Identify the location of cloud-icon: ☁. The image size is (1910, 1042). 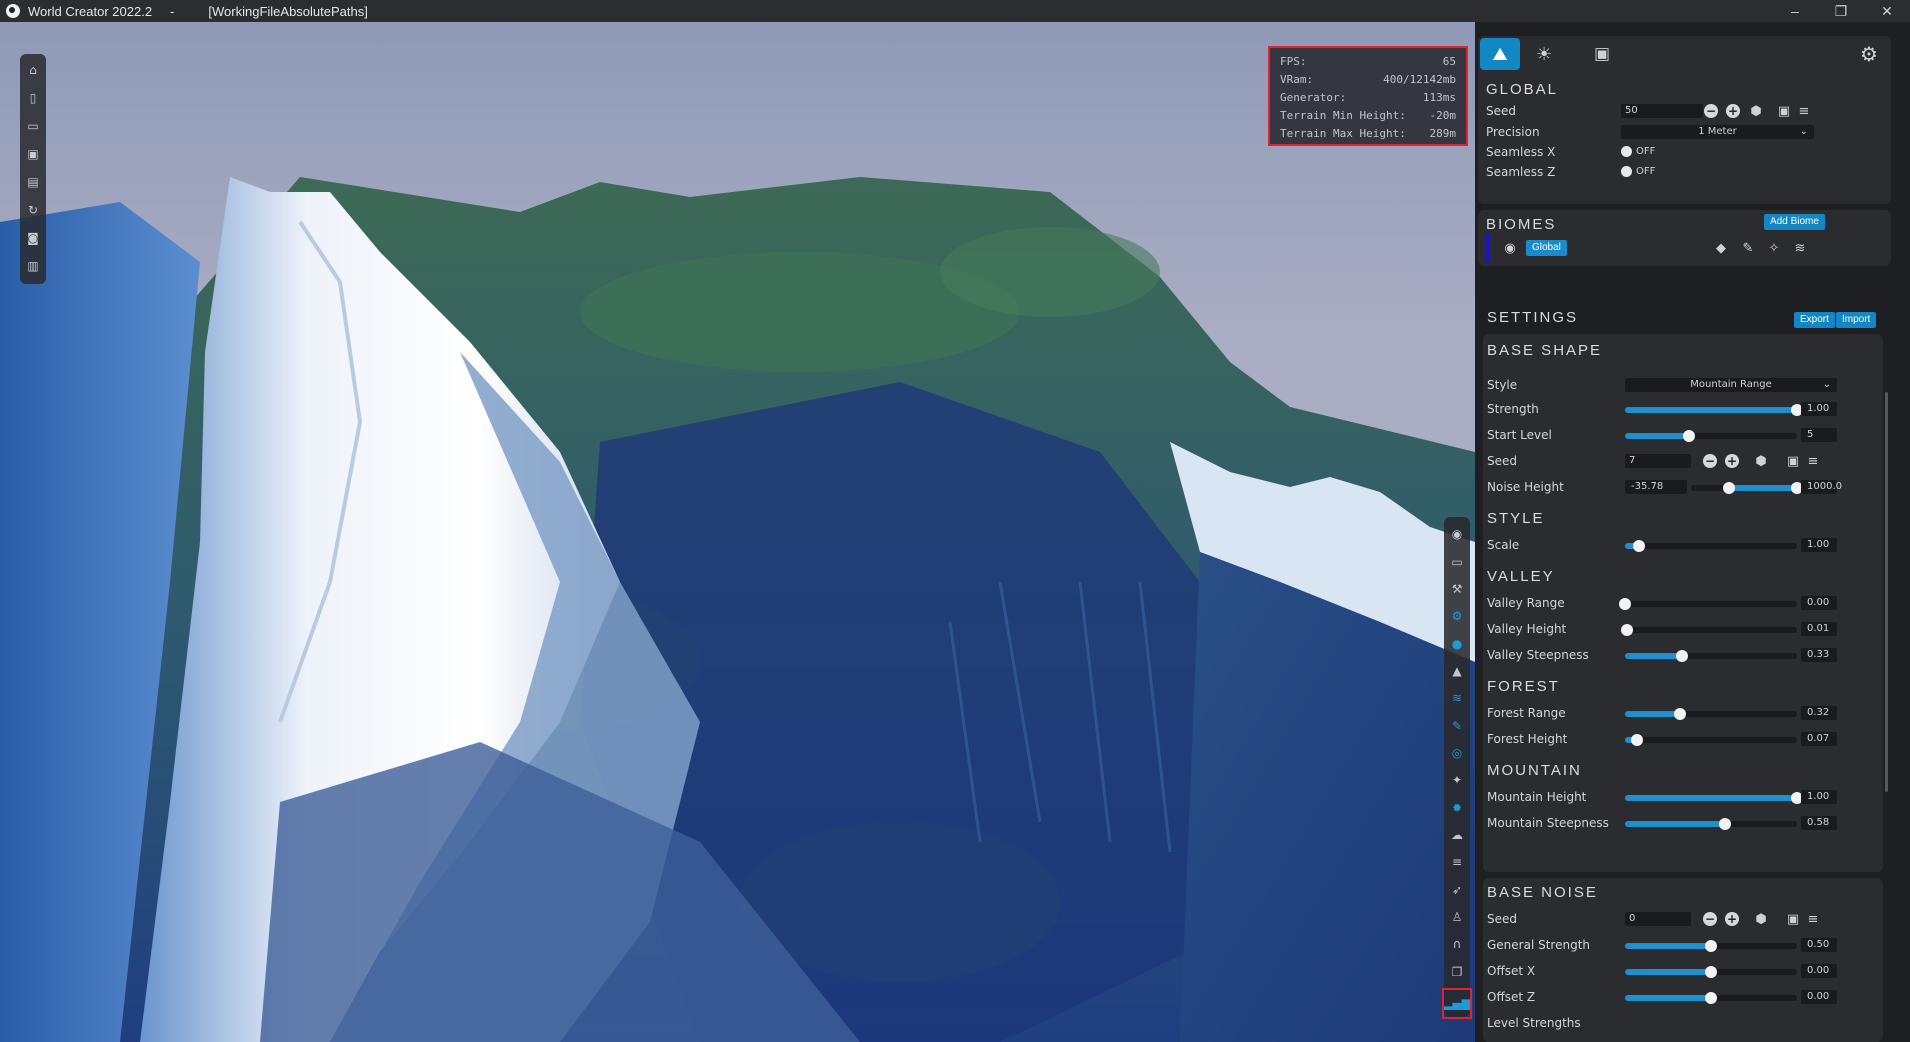
(1457, 835).